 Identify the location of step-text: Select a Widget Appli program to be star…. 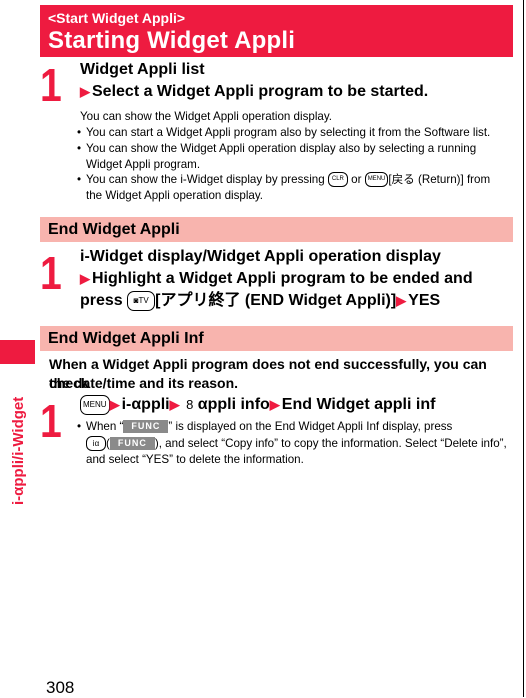
(260, 91).